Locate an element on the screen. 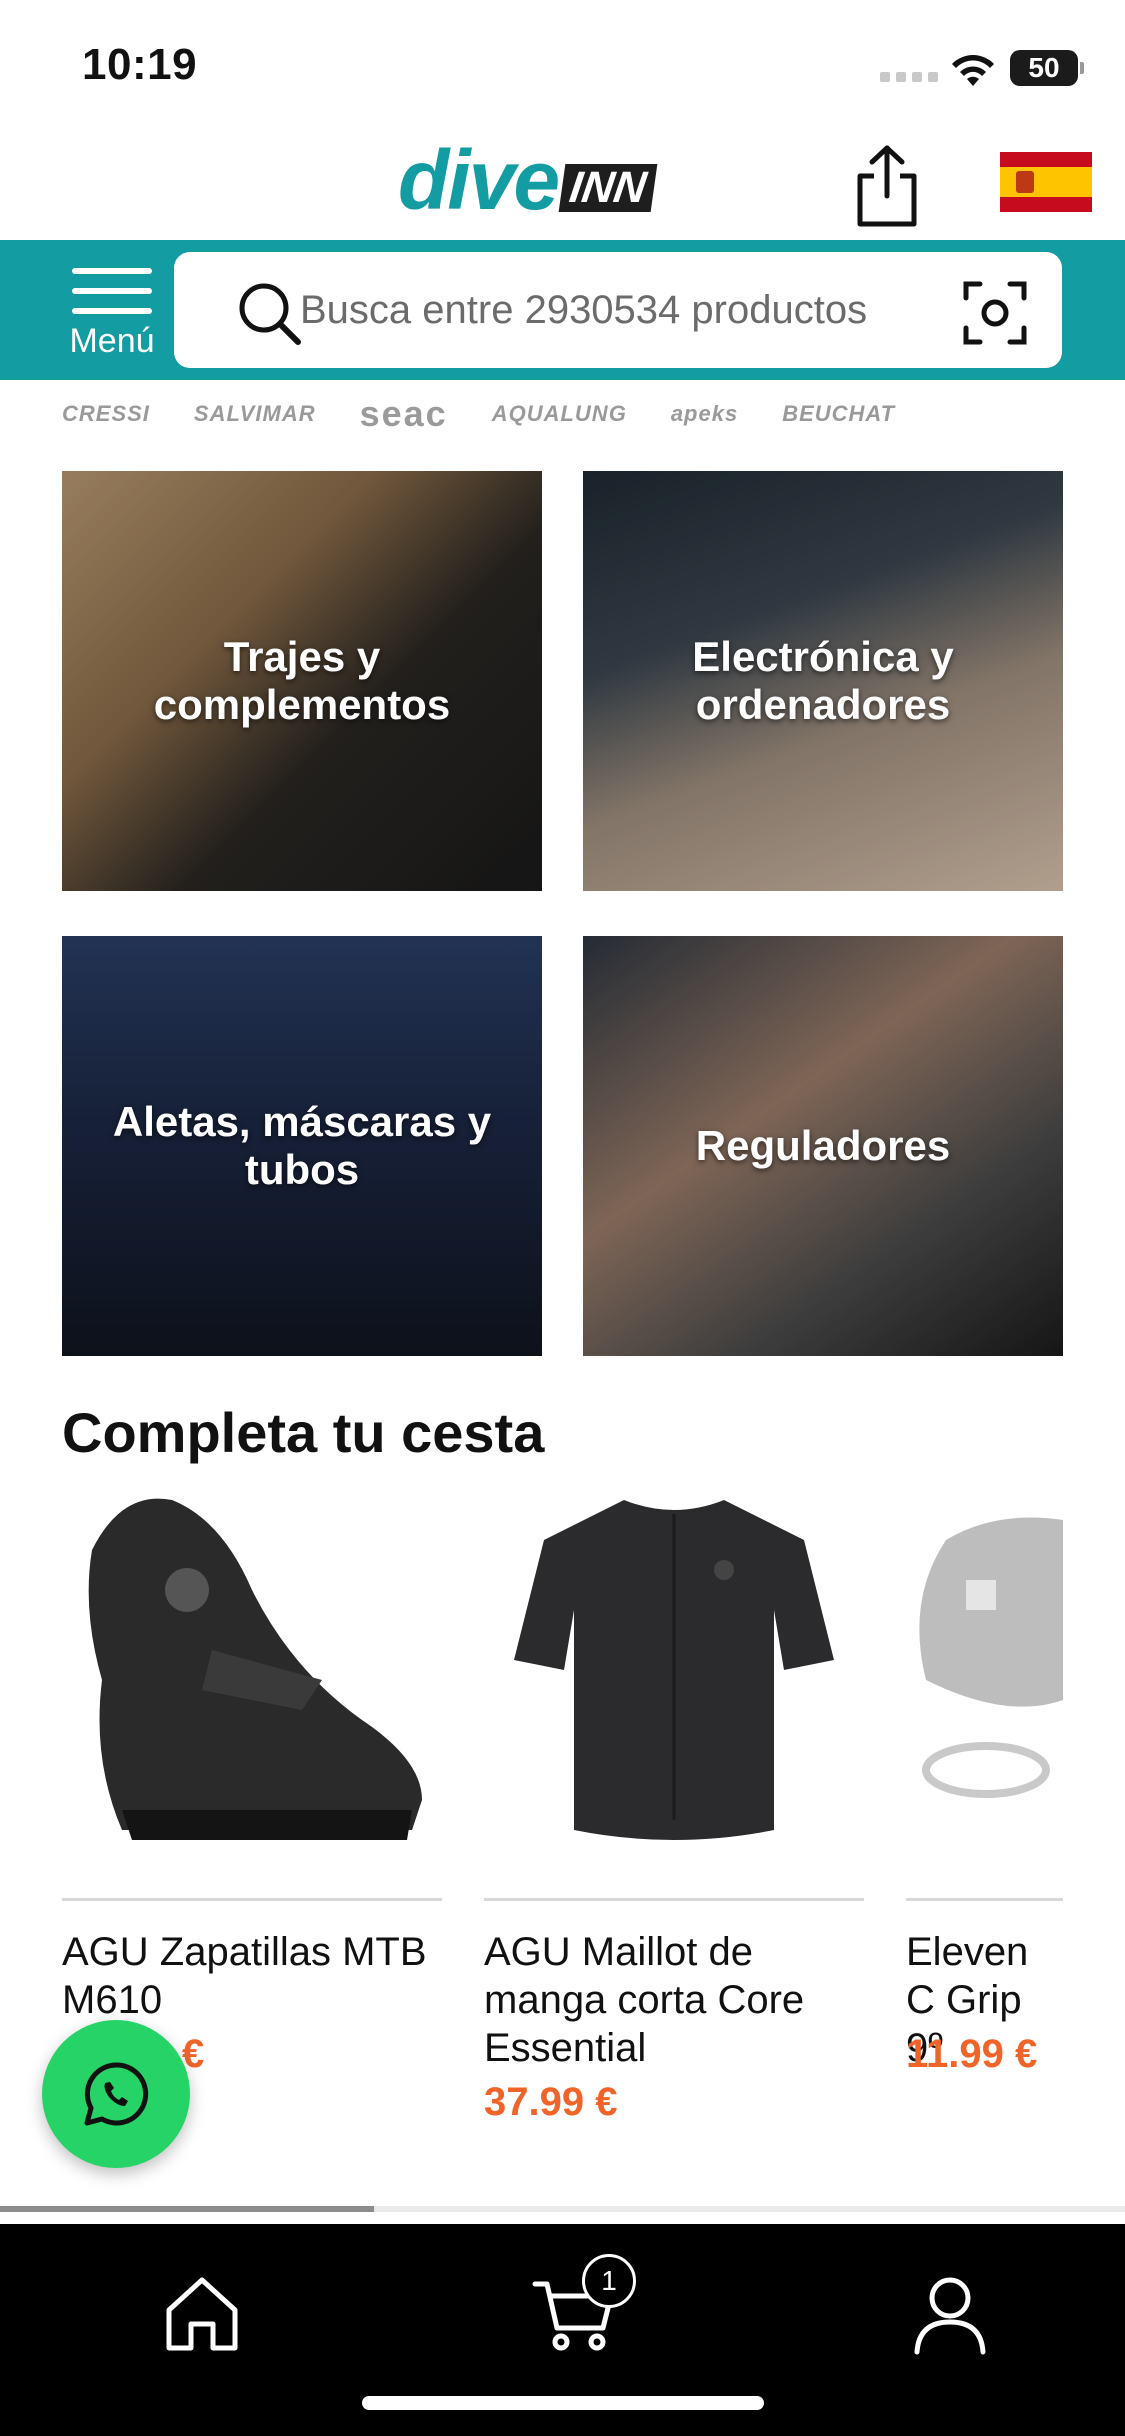 This screenshot has height=2436, width=1125. camera-scan-icon is located at coordinates (995, 313).